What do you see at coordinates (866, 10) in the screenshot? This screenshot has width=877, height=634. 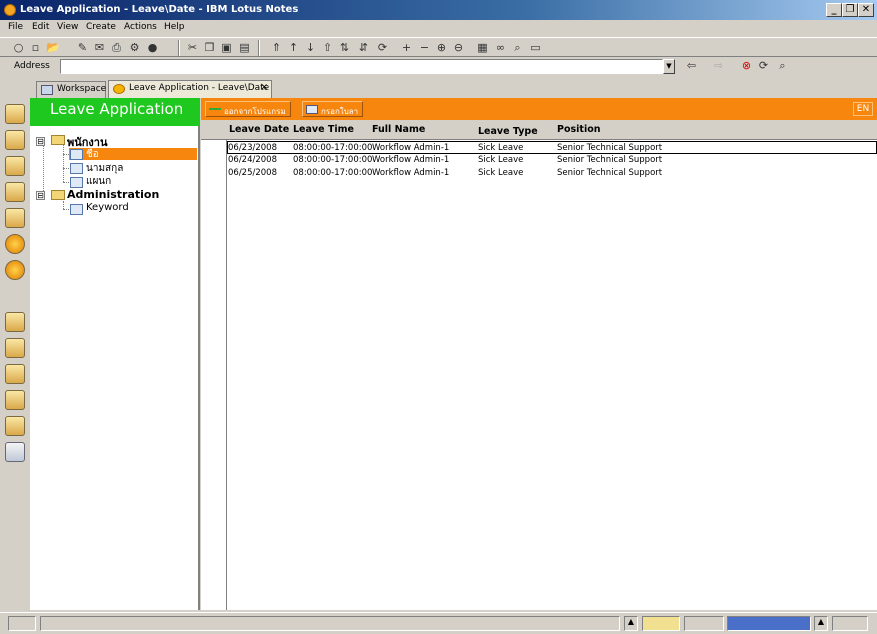 I see `close-button: ✕` at bounding box center [866, 10].